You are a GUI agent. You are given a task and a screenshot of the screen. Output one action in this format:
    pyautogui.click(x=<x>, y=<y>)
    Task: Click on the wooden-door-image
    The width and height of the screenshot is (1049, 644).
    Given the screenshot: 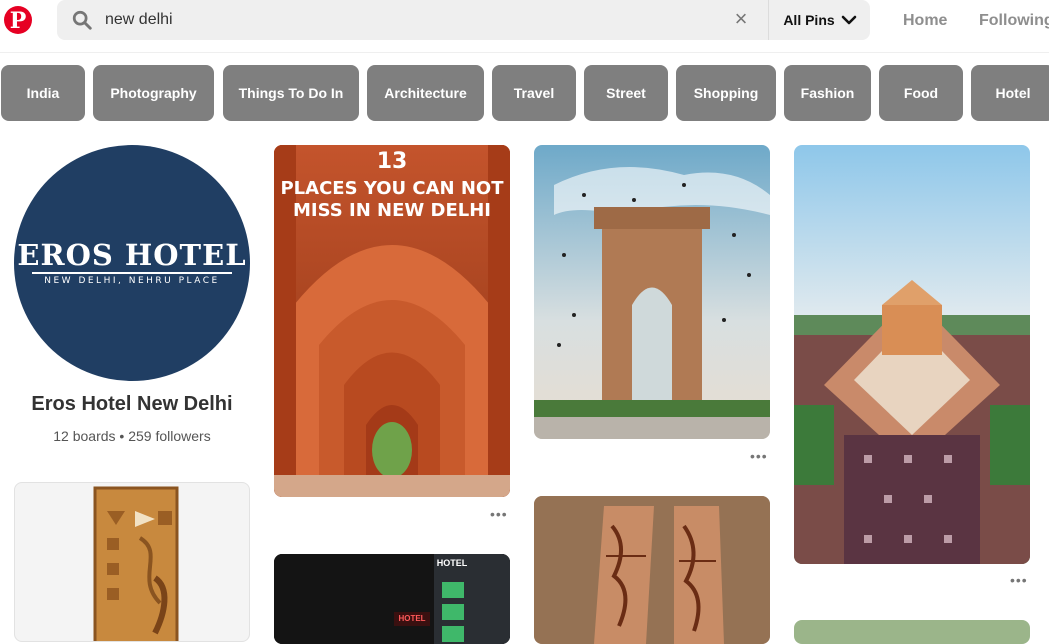 What is the action you would take?
    pyautogui.click(x=136, y=563)
    